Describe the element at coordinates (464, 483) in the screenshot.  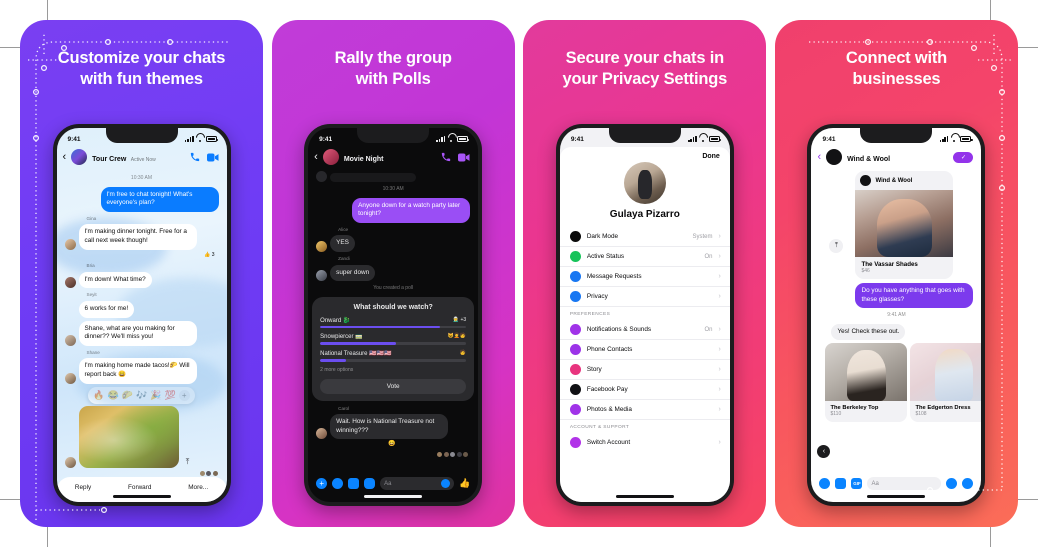
I see `thumbs-up-icon: 👍` at that location.